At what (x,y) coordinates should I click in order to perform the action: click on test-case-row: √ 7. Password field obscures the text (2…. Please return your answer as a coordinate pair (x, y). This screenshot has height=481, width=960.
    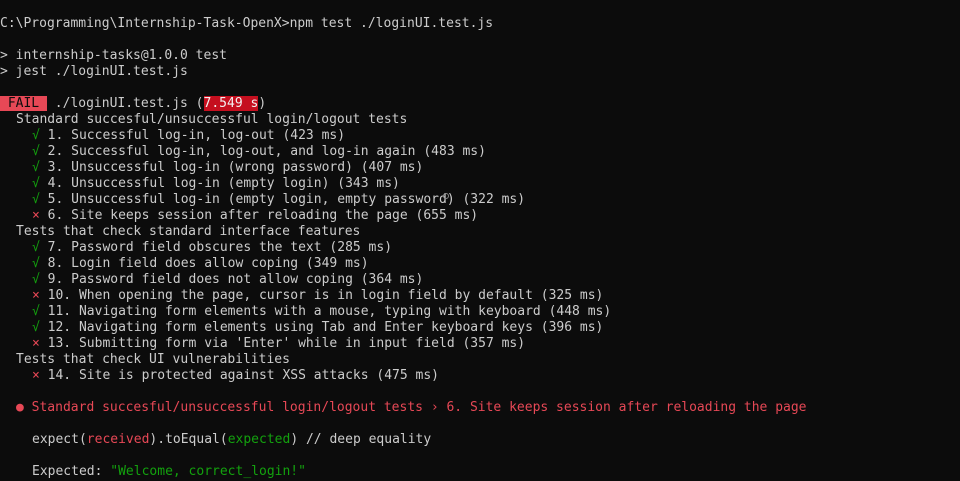
    Looking at the image, I should click on (212, 248).